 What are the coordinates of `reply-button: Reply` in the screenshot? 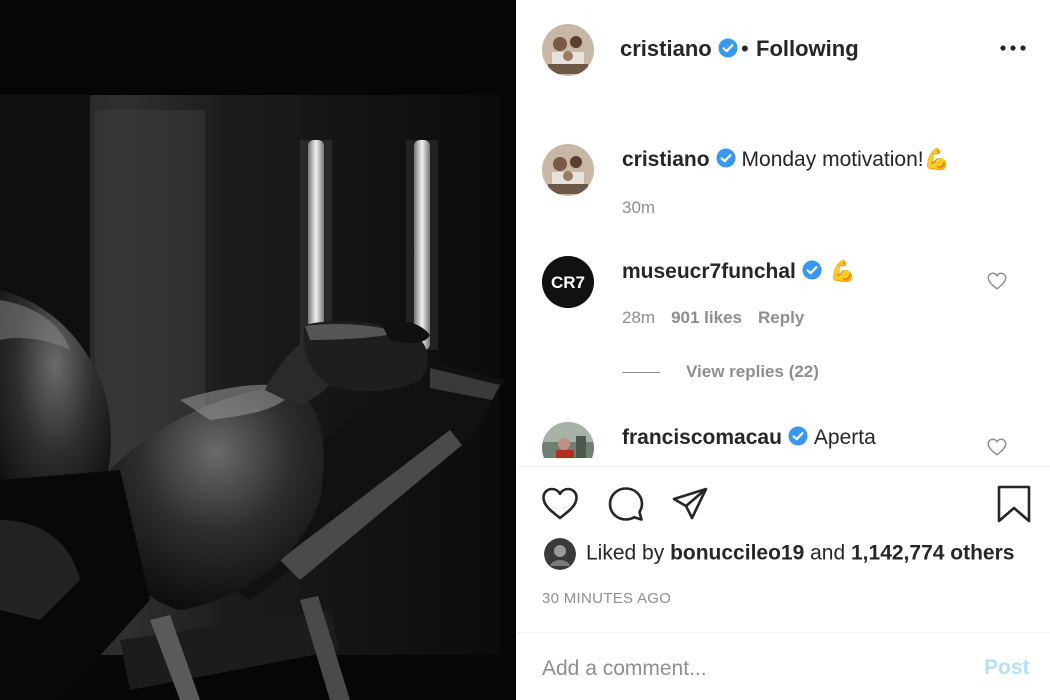 It's located at (781, 317).